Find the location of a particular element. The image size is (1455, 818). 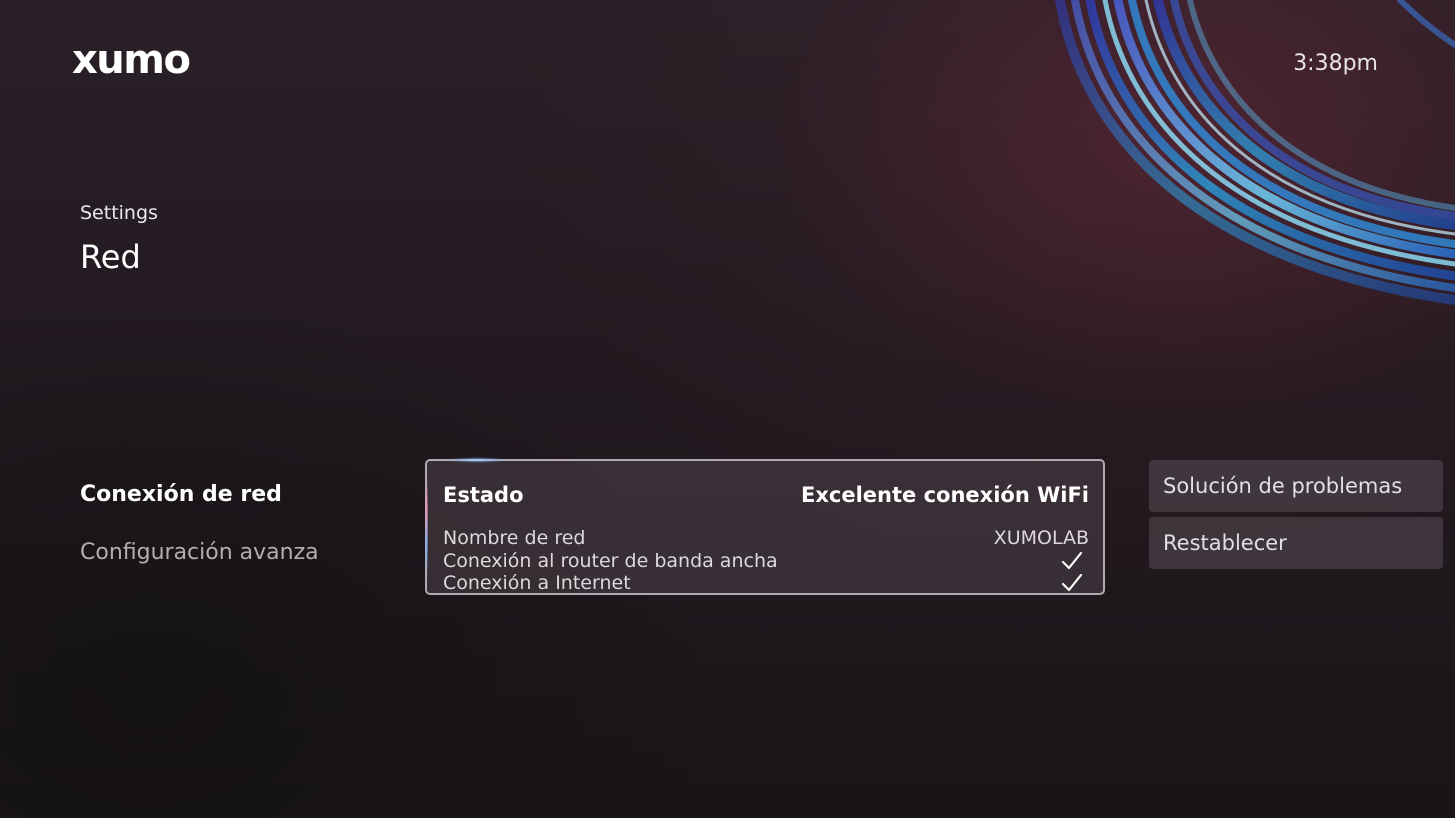

reset-button: Restablecer is located at coordinates (1296, 543).